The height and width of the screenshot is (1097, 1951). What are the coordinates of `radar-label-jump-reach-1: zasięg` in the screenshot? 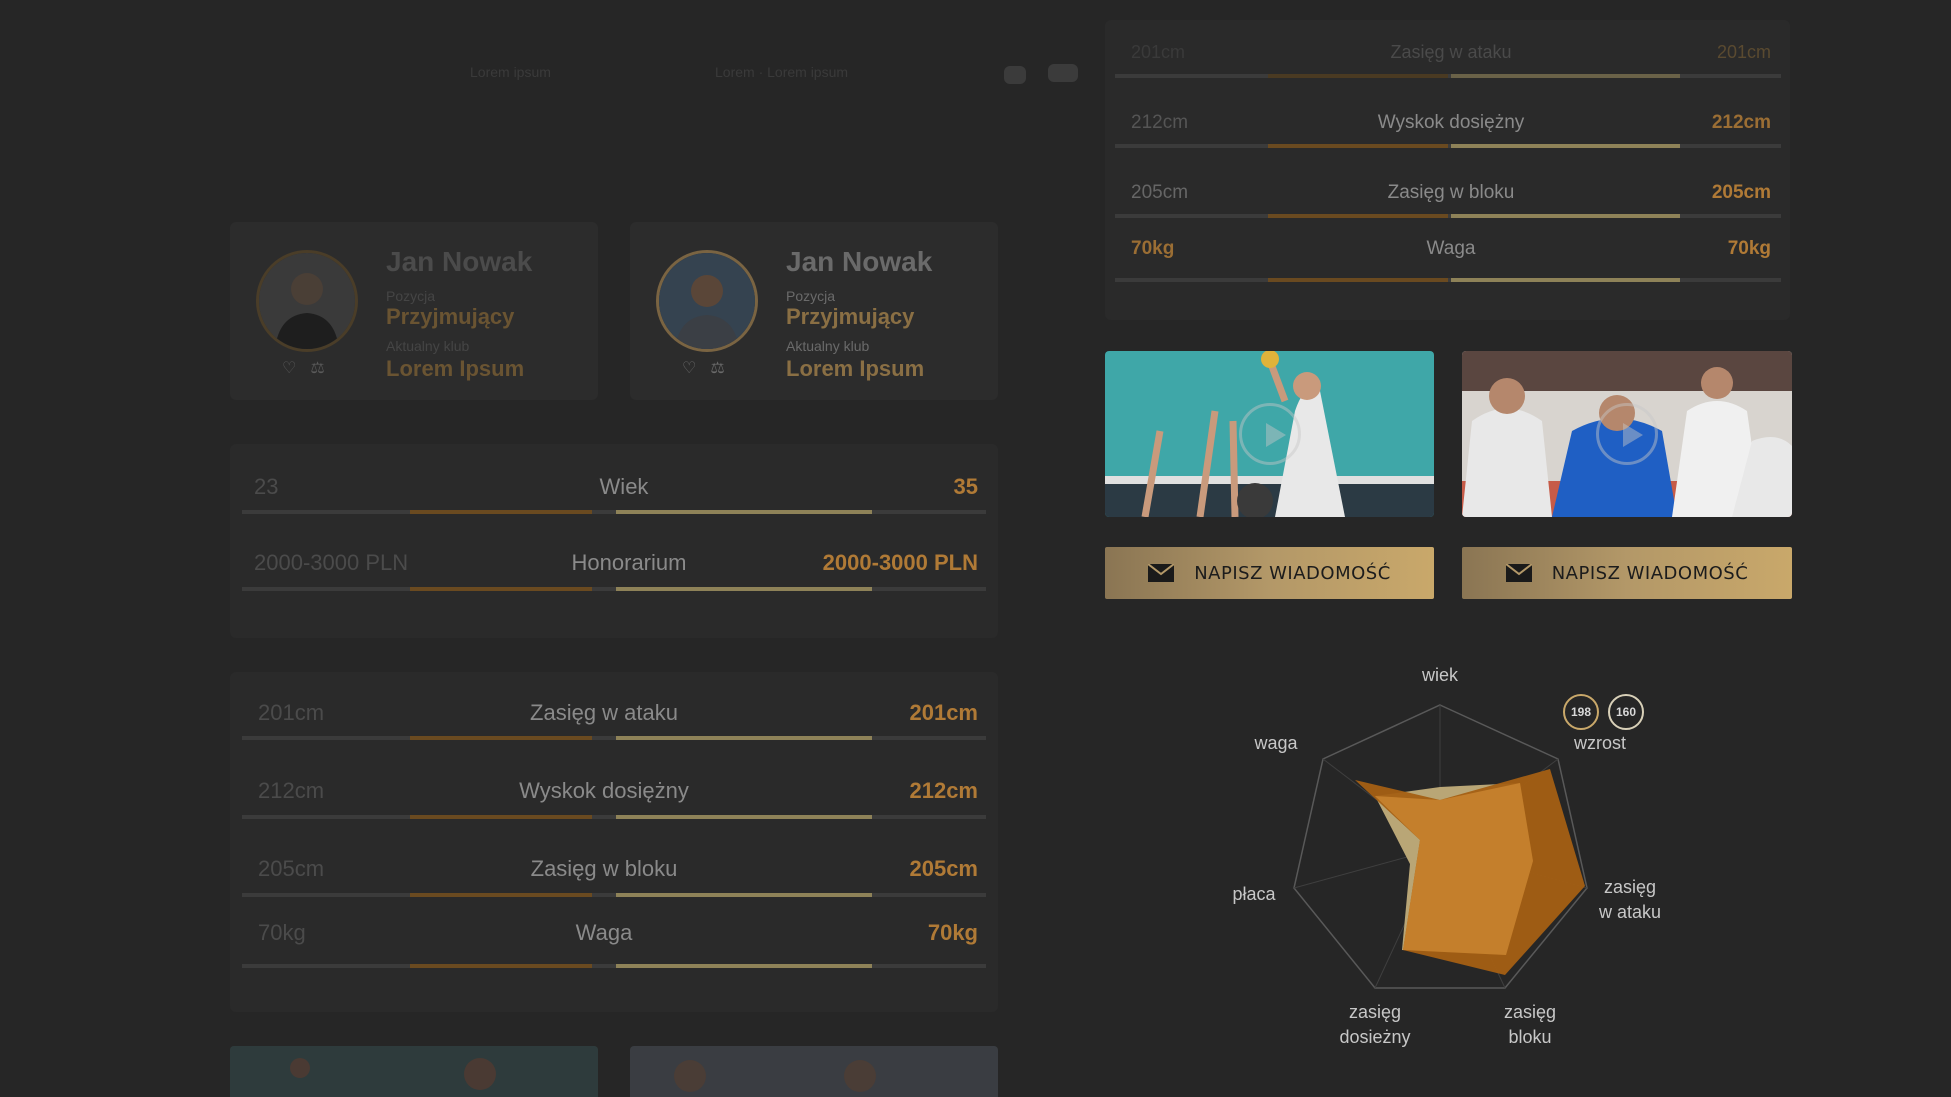 It's located at (1375, 1012).